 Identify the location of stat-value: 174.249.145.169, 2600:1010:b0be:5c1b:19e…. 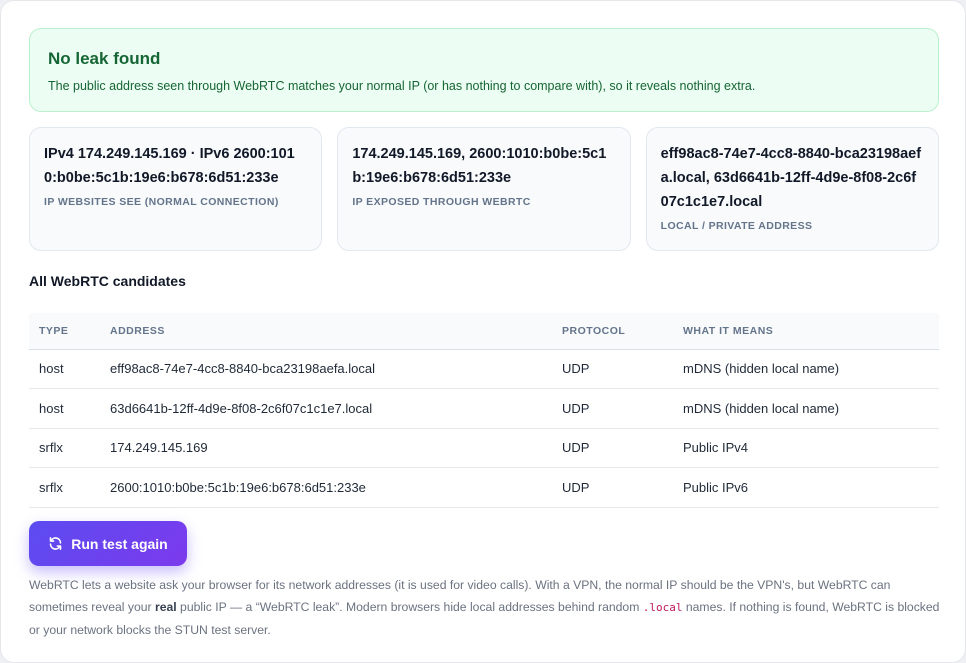
(479, 166).